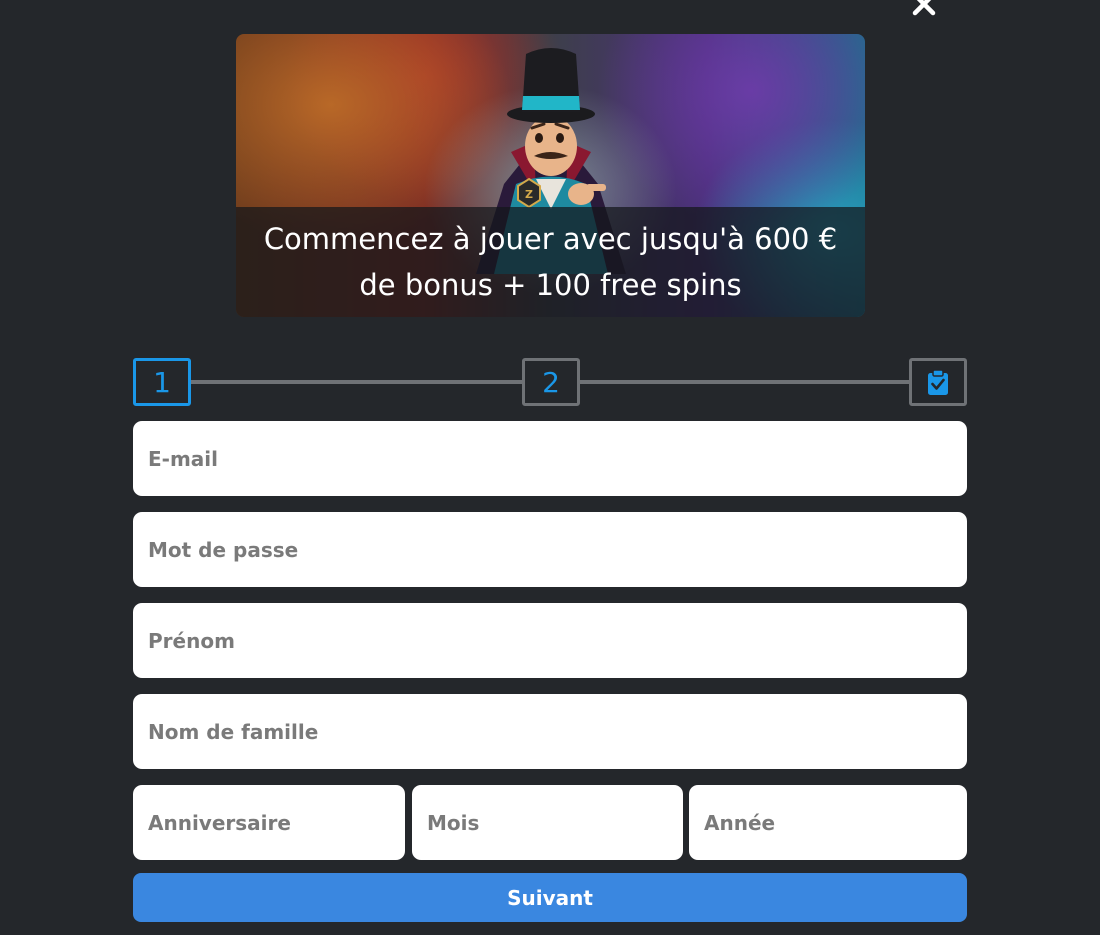 This screenshot has width=1100, height=935. What do you see at coordinates (550, 640) in the screenshot?
I see `firstname-field` at bounding box center [550, 640].